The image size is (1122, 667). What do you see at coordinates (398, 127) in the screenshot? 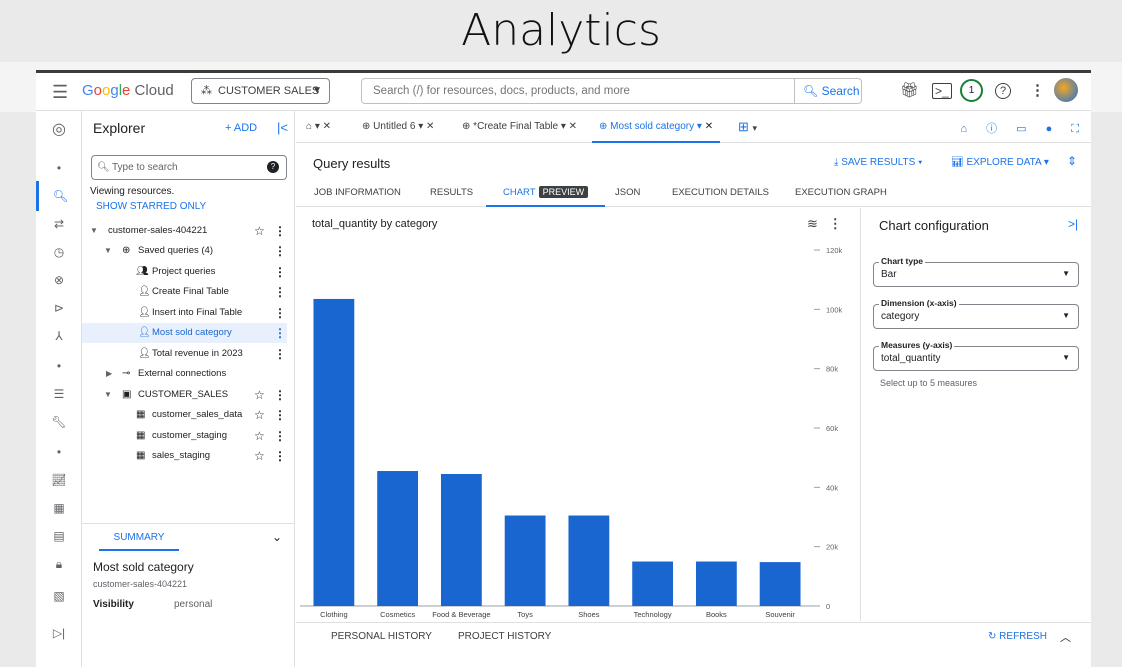
I see `tab-untitled: ⊕ Untitled 6 ▾ ✕` at bounding box center [398, 127].